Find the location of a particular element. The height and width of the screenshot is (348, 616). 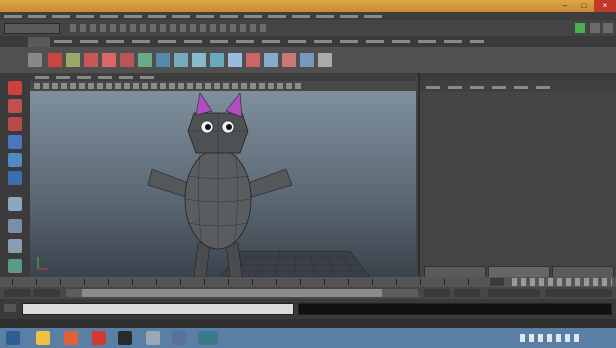

time-slider-track is located at coordinates (244, 282).